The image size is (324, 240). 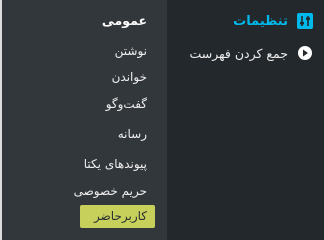 What do you see at coordinates (129, 77) in the screenshot?
I see `submenu-item-reading: خواندن` at bounding box center [129, 77].